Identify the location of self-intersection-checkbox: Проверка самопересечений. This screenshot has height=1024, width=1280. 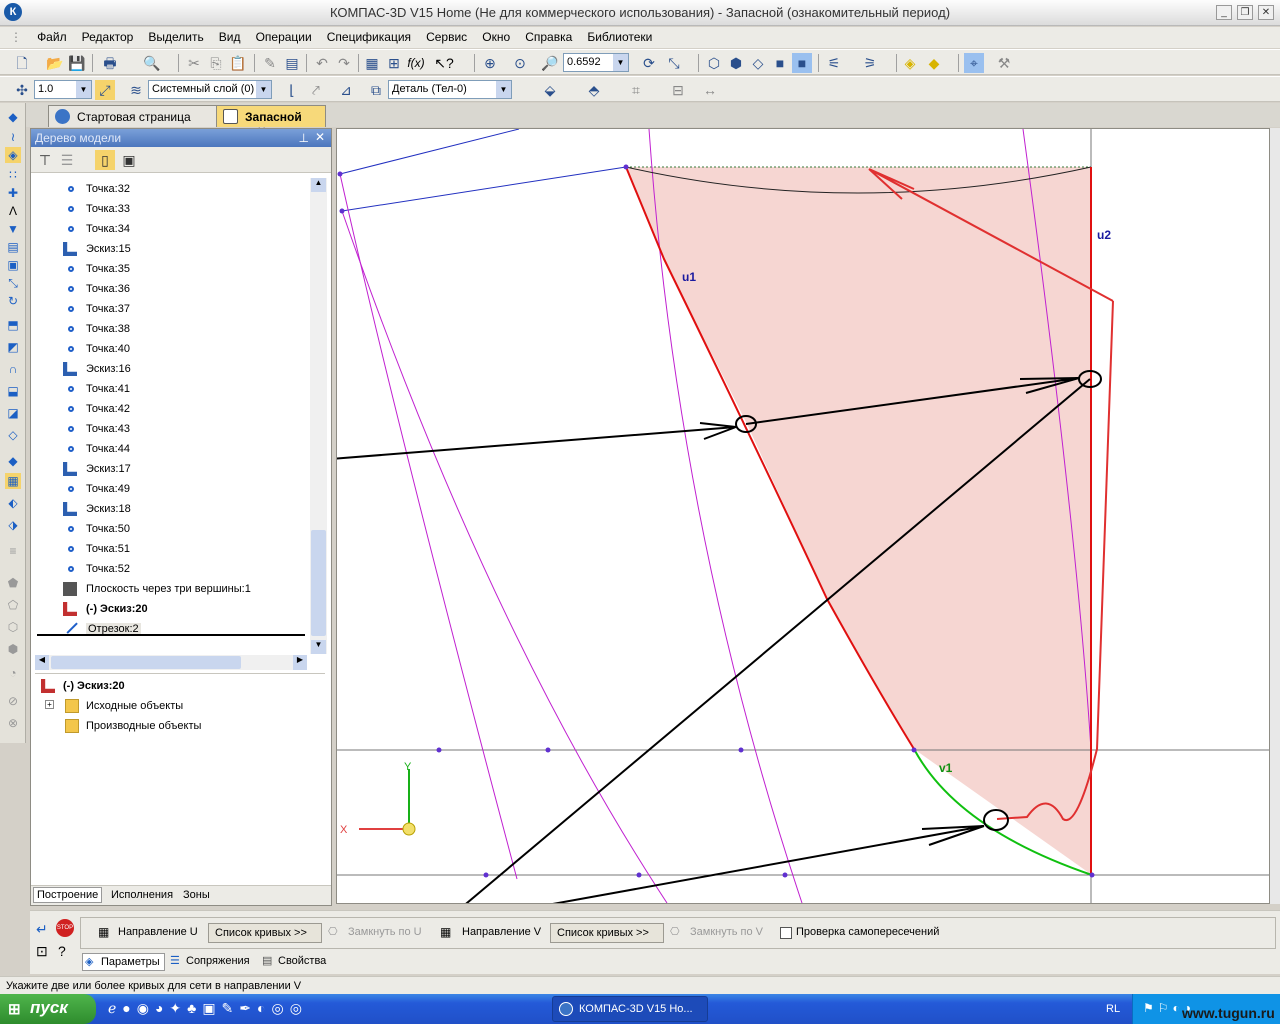
(861, 933).